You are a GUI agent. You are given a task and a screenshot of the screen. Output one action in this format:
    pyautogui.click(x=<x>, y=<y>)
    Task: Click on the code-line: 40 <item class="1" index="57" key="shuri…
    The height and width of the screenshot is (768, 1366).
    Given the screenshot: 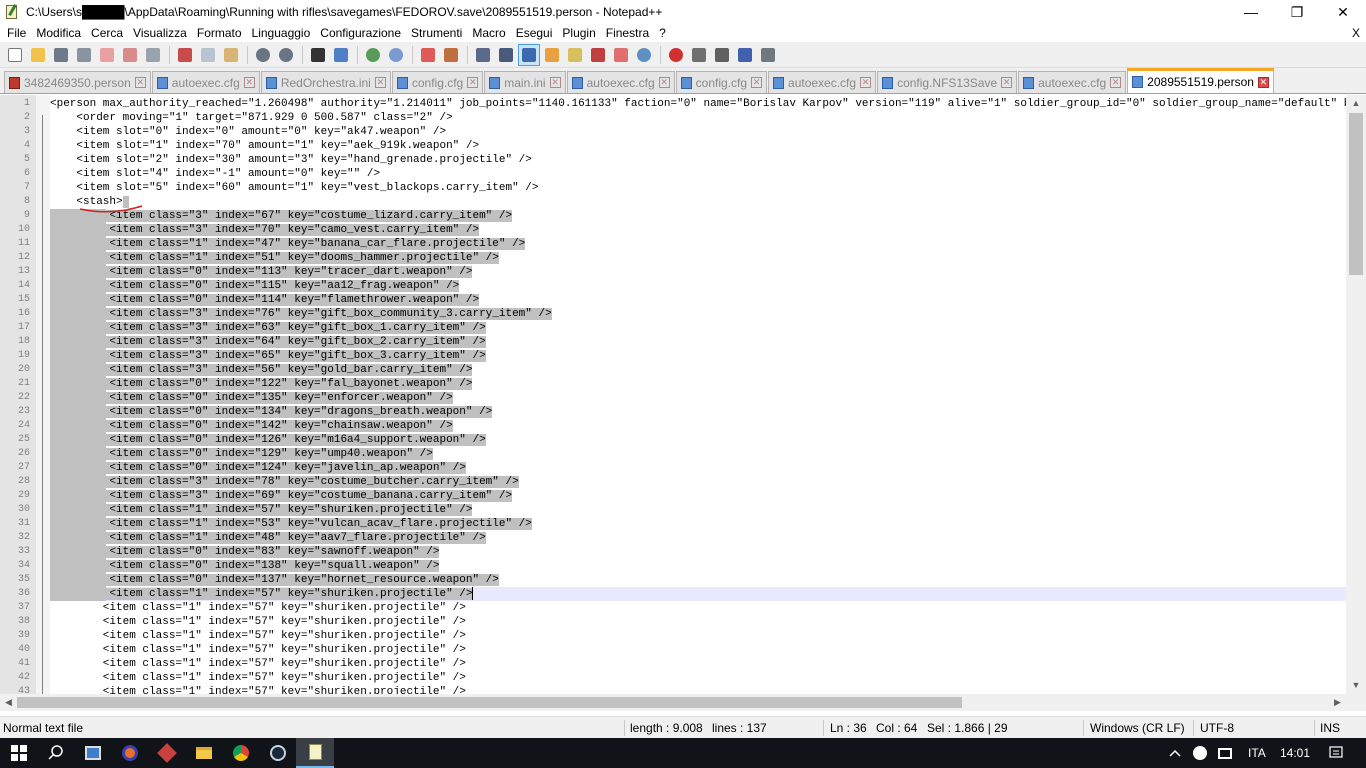 What is the action you would take?
    pyautogui.click(x=682, y=650)
    